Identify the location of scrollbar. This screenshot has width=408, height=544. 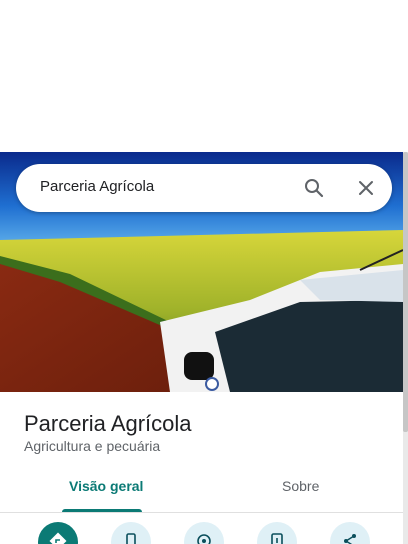
(405, 348).